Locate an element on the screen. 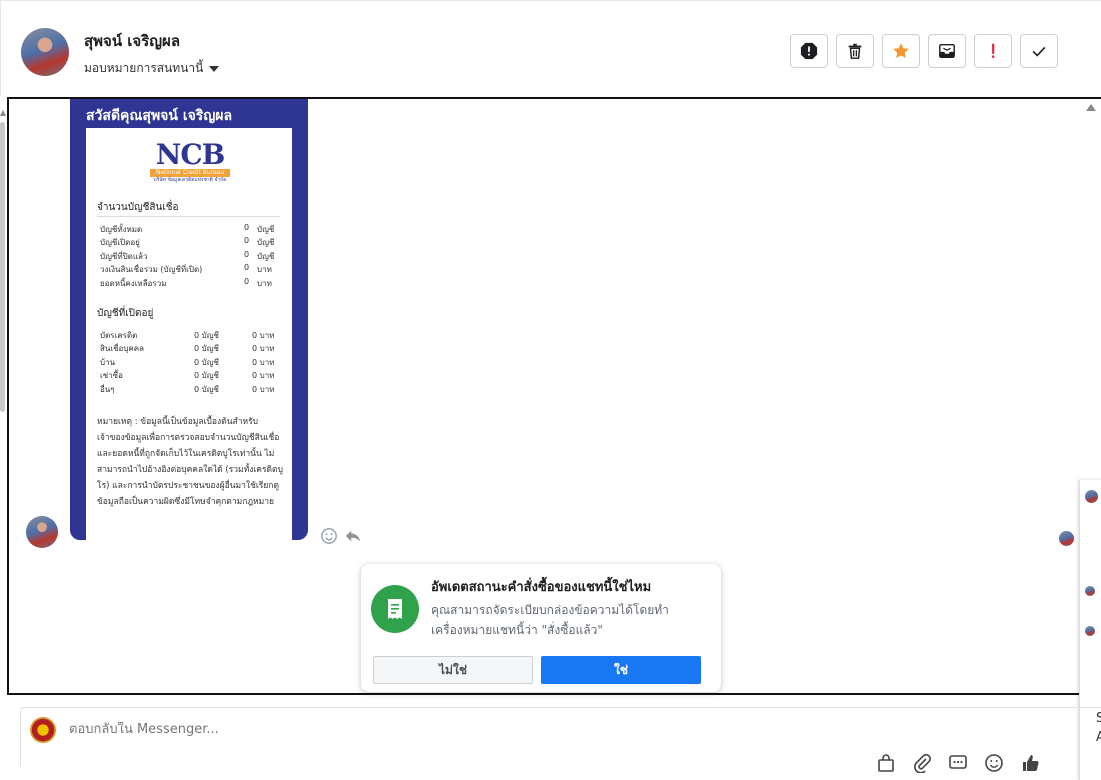 This screenshot has height=780, width=1101. reply-icon is located at coordinates (353, 536).